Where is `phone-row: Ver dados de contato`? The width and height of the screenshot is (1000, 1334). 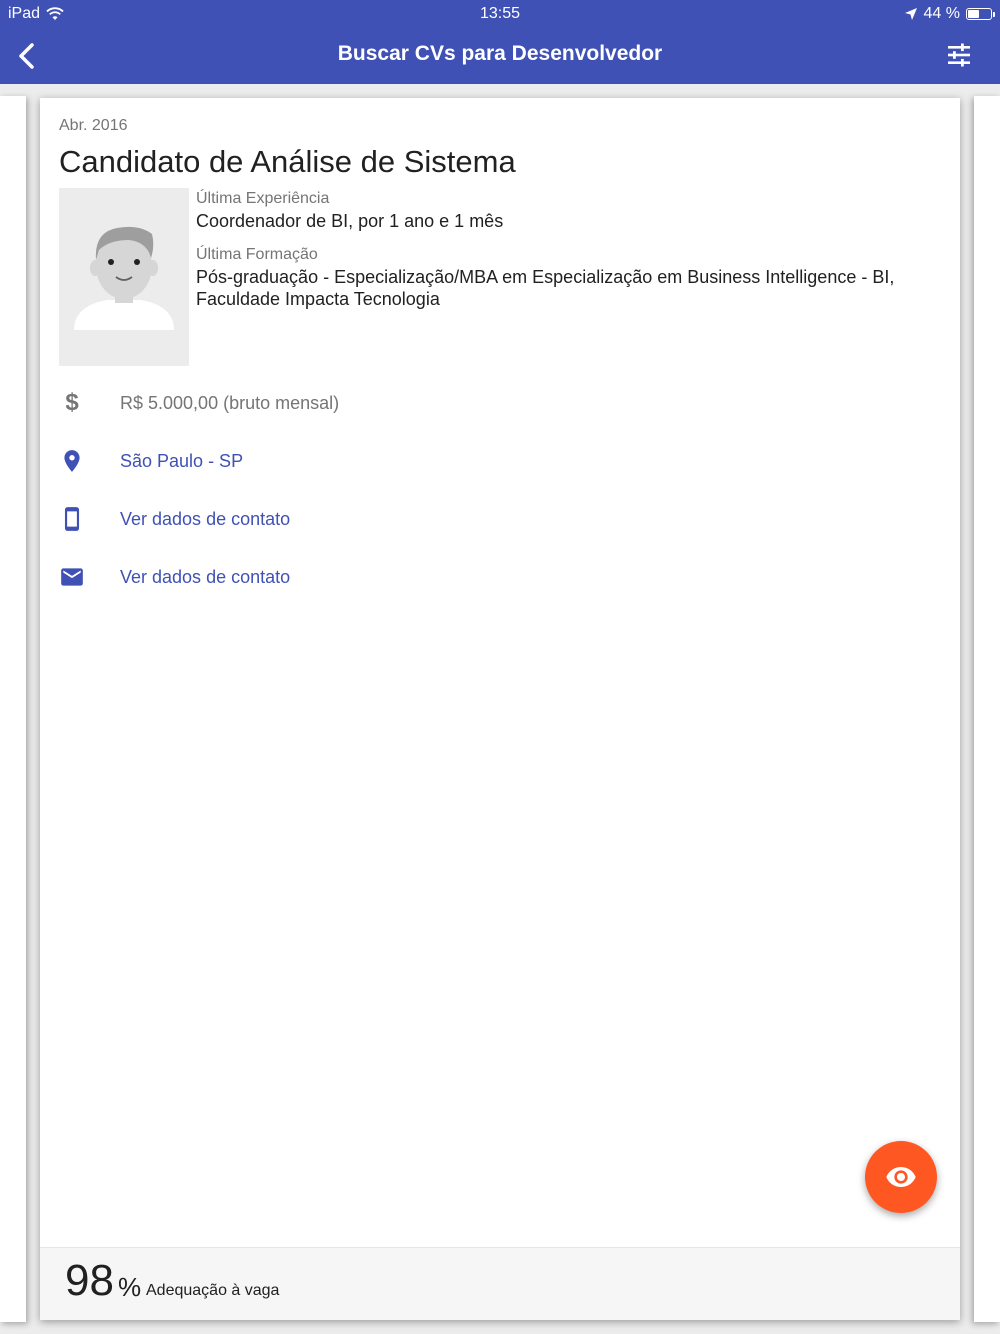
phone-row: Ver dados de contato is located at coordinates (174, 519).